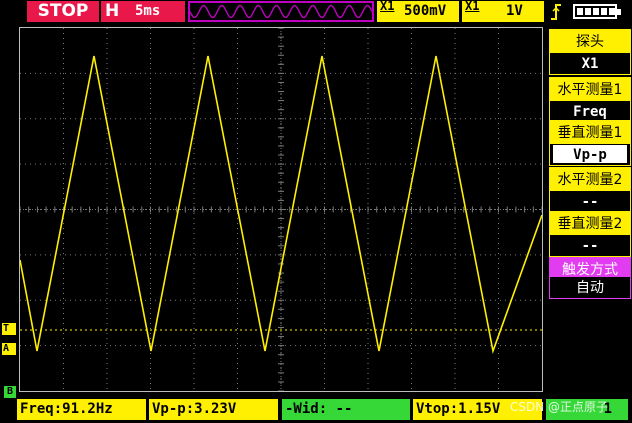 The height and width of the screenshot is (423, 632). I want to click on measurement-vpp: Vp-p:3.23V, so click(213, 409).